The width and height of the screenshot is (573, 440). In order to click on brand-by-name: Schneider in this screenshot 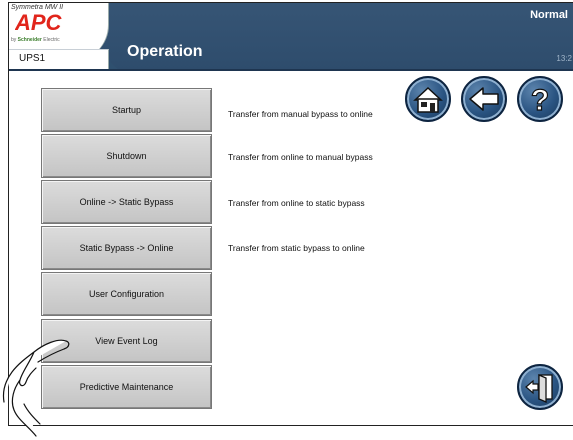, I will do `click(29, 40)`.